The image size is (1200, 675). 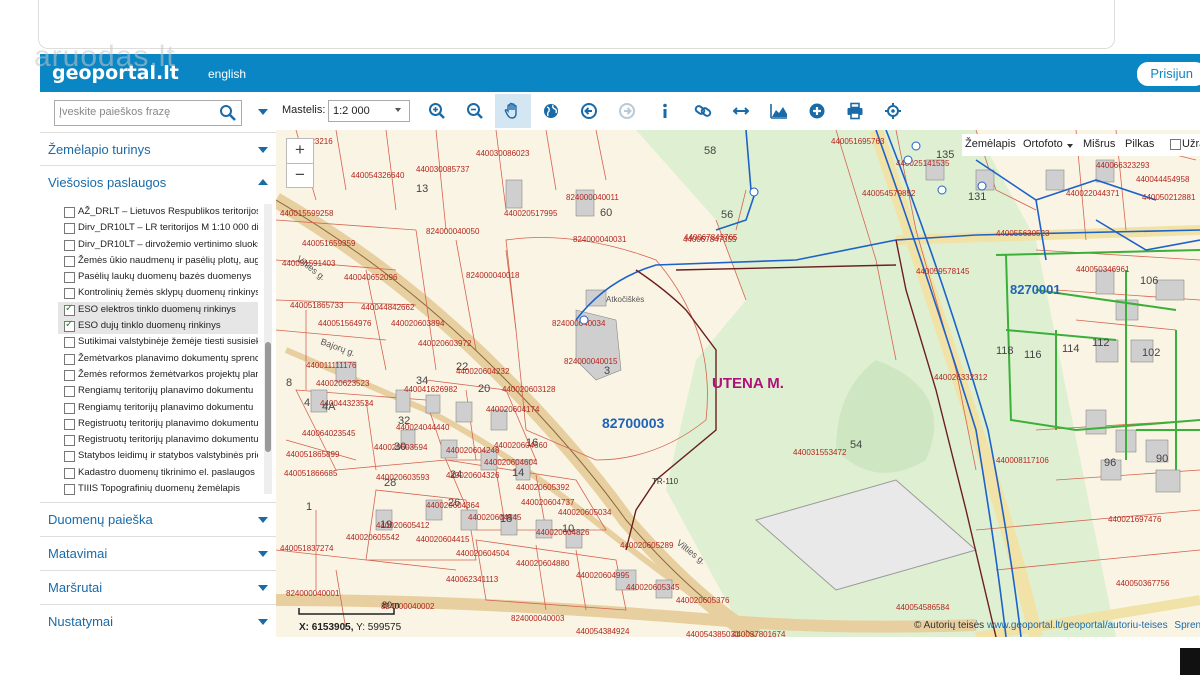 I want to click on layer-item: Žemėtvarkos planavimo dokumentų sprenc, so click(x=158, y=359).